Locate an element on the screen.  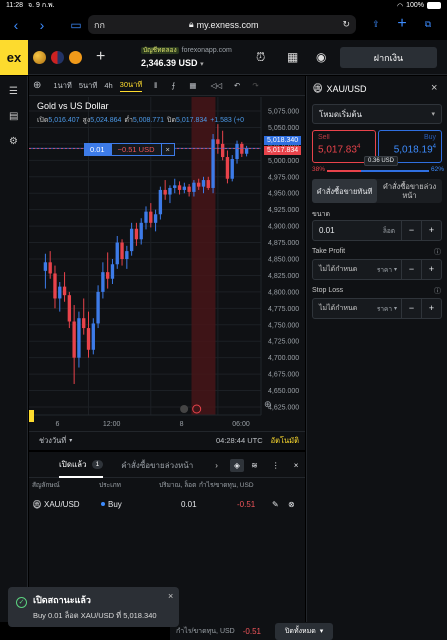
take-profit-field: ไม่ได้กำหนด ราคา ▾ − + is located at coordinates (377, 269).